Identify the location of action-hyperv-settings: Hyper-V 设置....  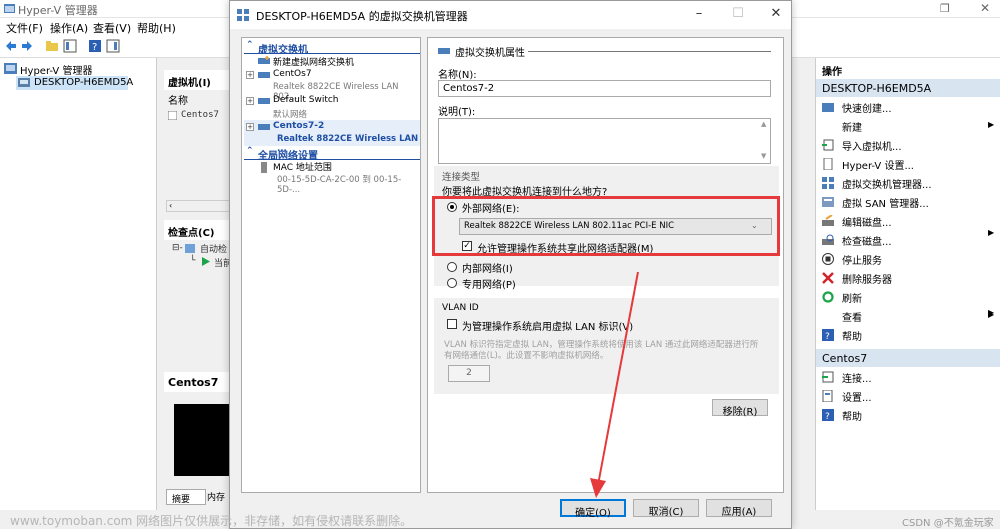
(868, 164).